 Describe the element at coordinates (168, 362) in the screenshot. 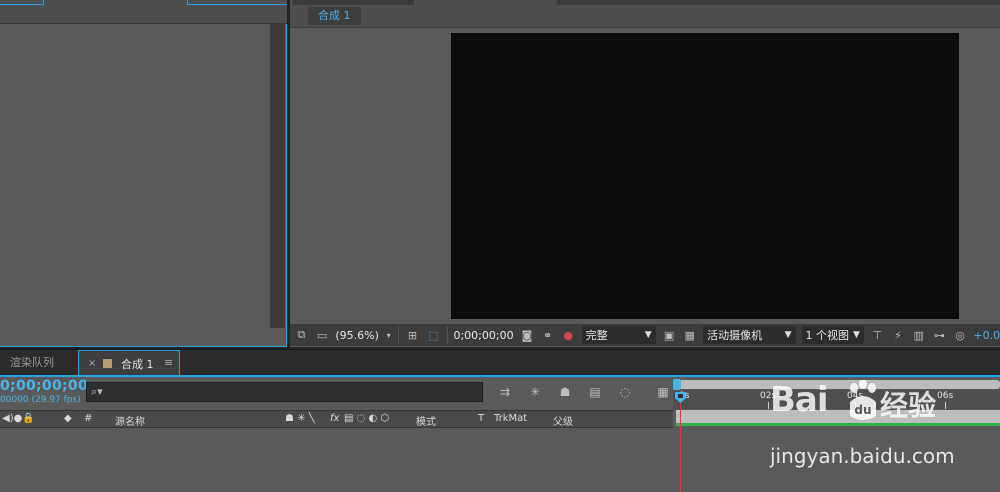

I see `panel-menu-icon: ≡` at that location.